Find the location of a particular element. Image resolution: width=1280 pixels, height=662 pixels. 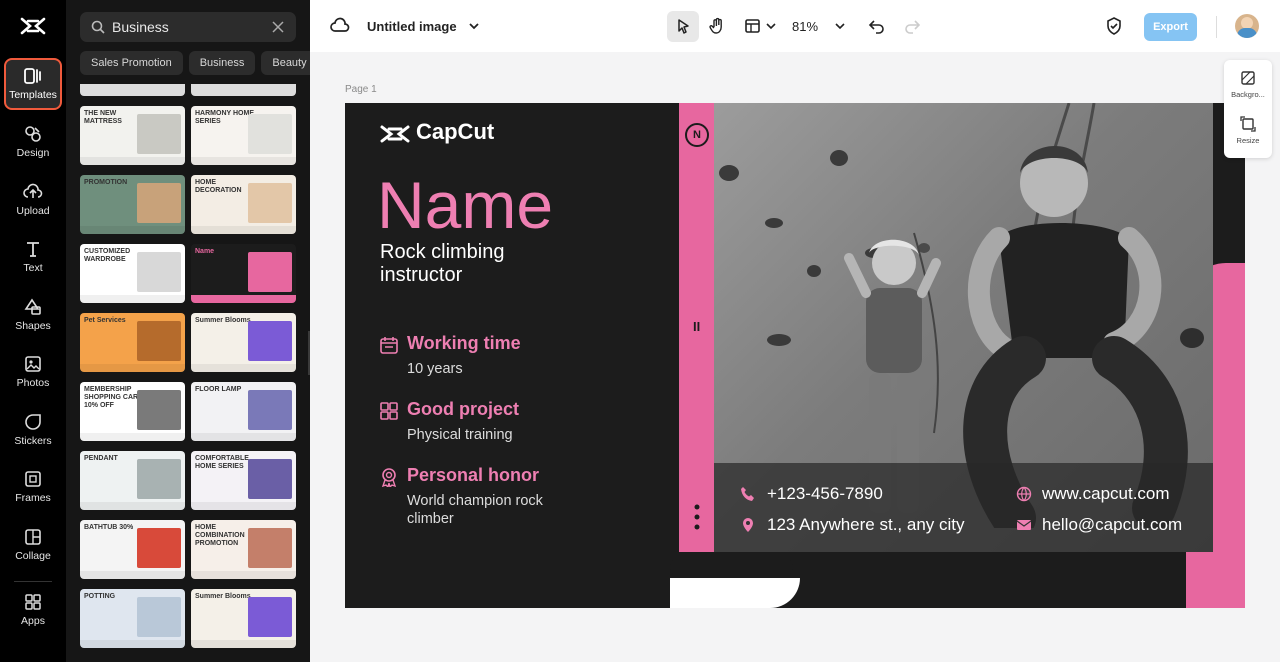

templates-icon is located at coordinates (32, 76).